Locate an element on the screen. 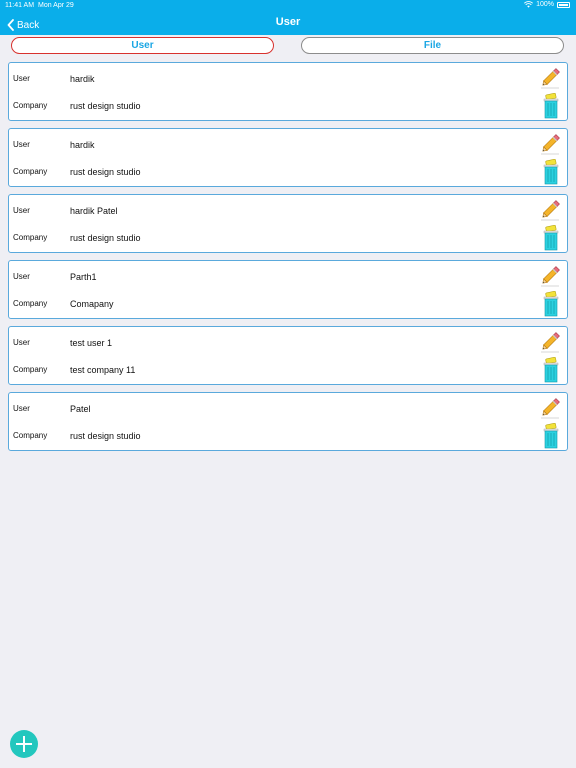  status-time: 11:41 AM is located at coordinates (20, 5).